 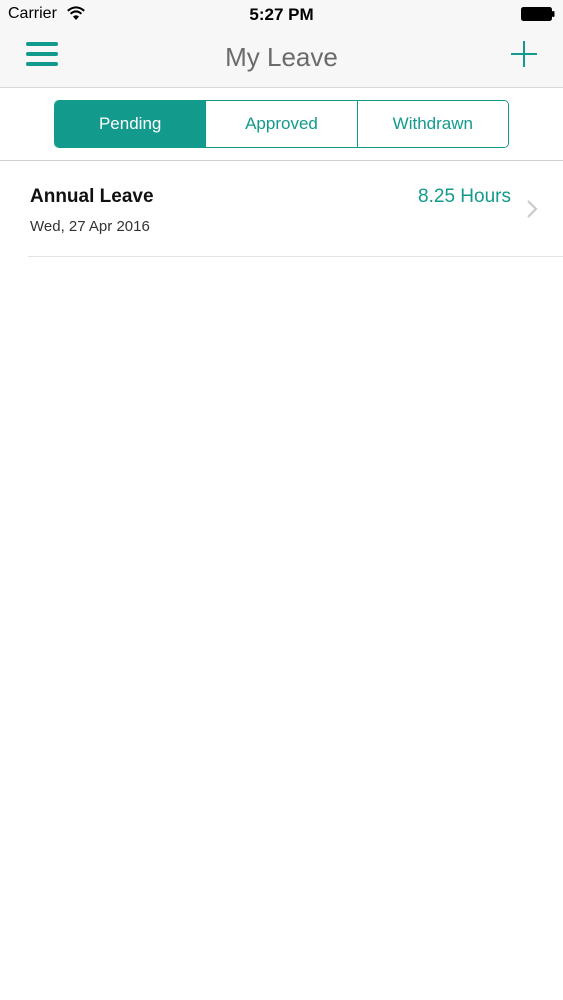 What do you see at coordinates (464, 196) in the screenshot?
I see `leave-hours: 8.25 Hours` at bounding box center [464, 196].